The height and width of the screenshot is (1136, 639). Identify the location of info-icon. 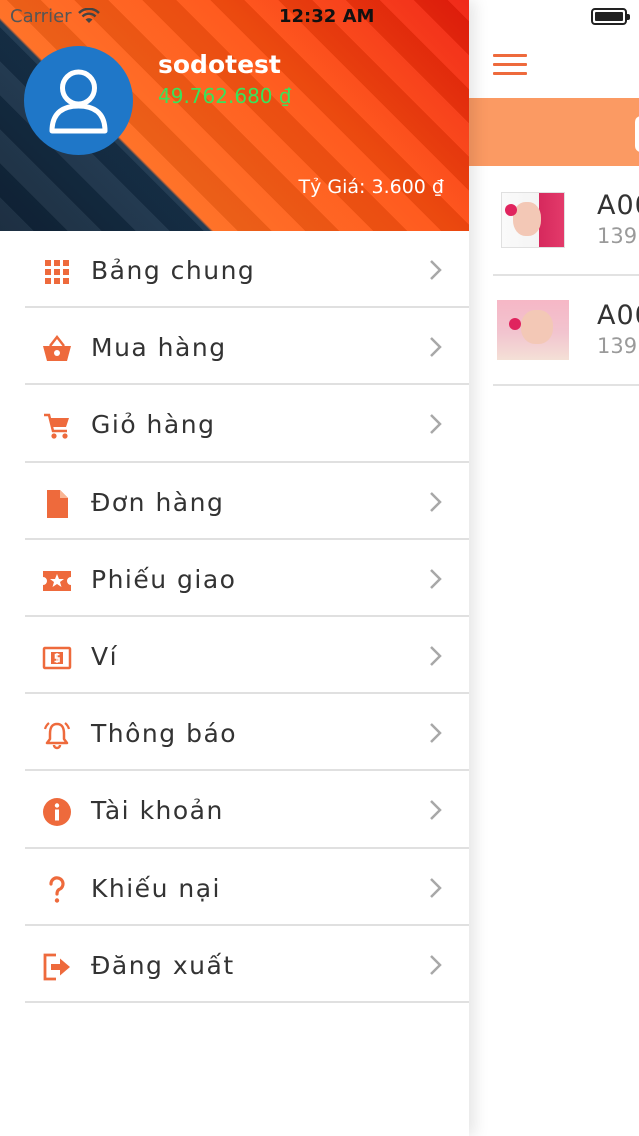
(57, 812).